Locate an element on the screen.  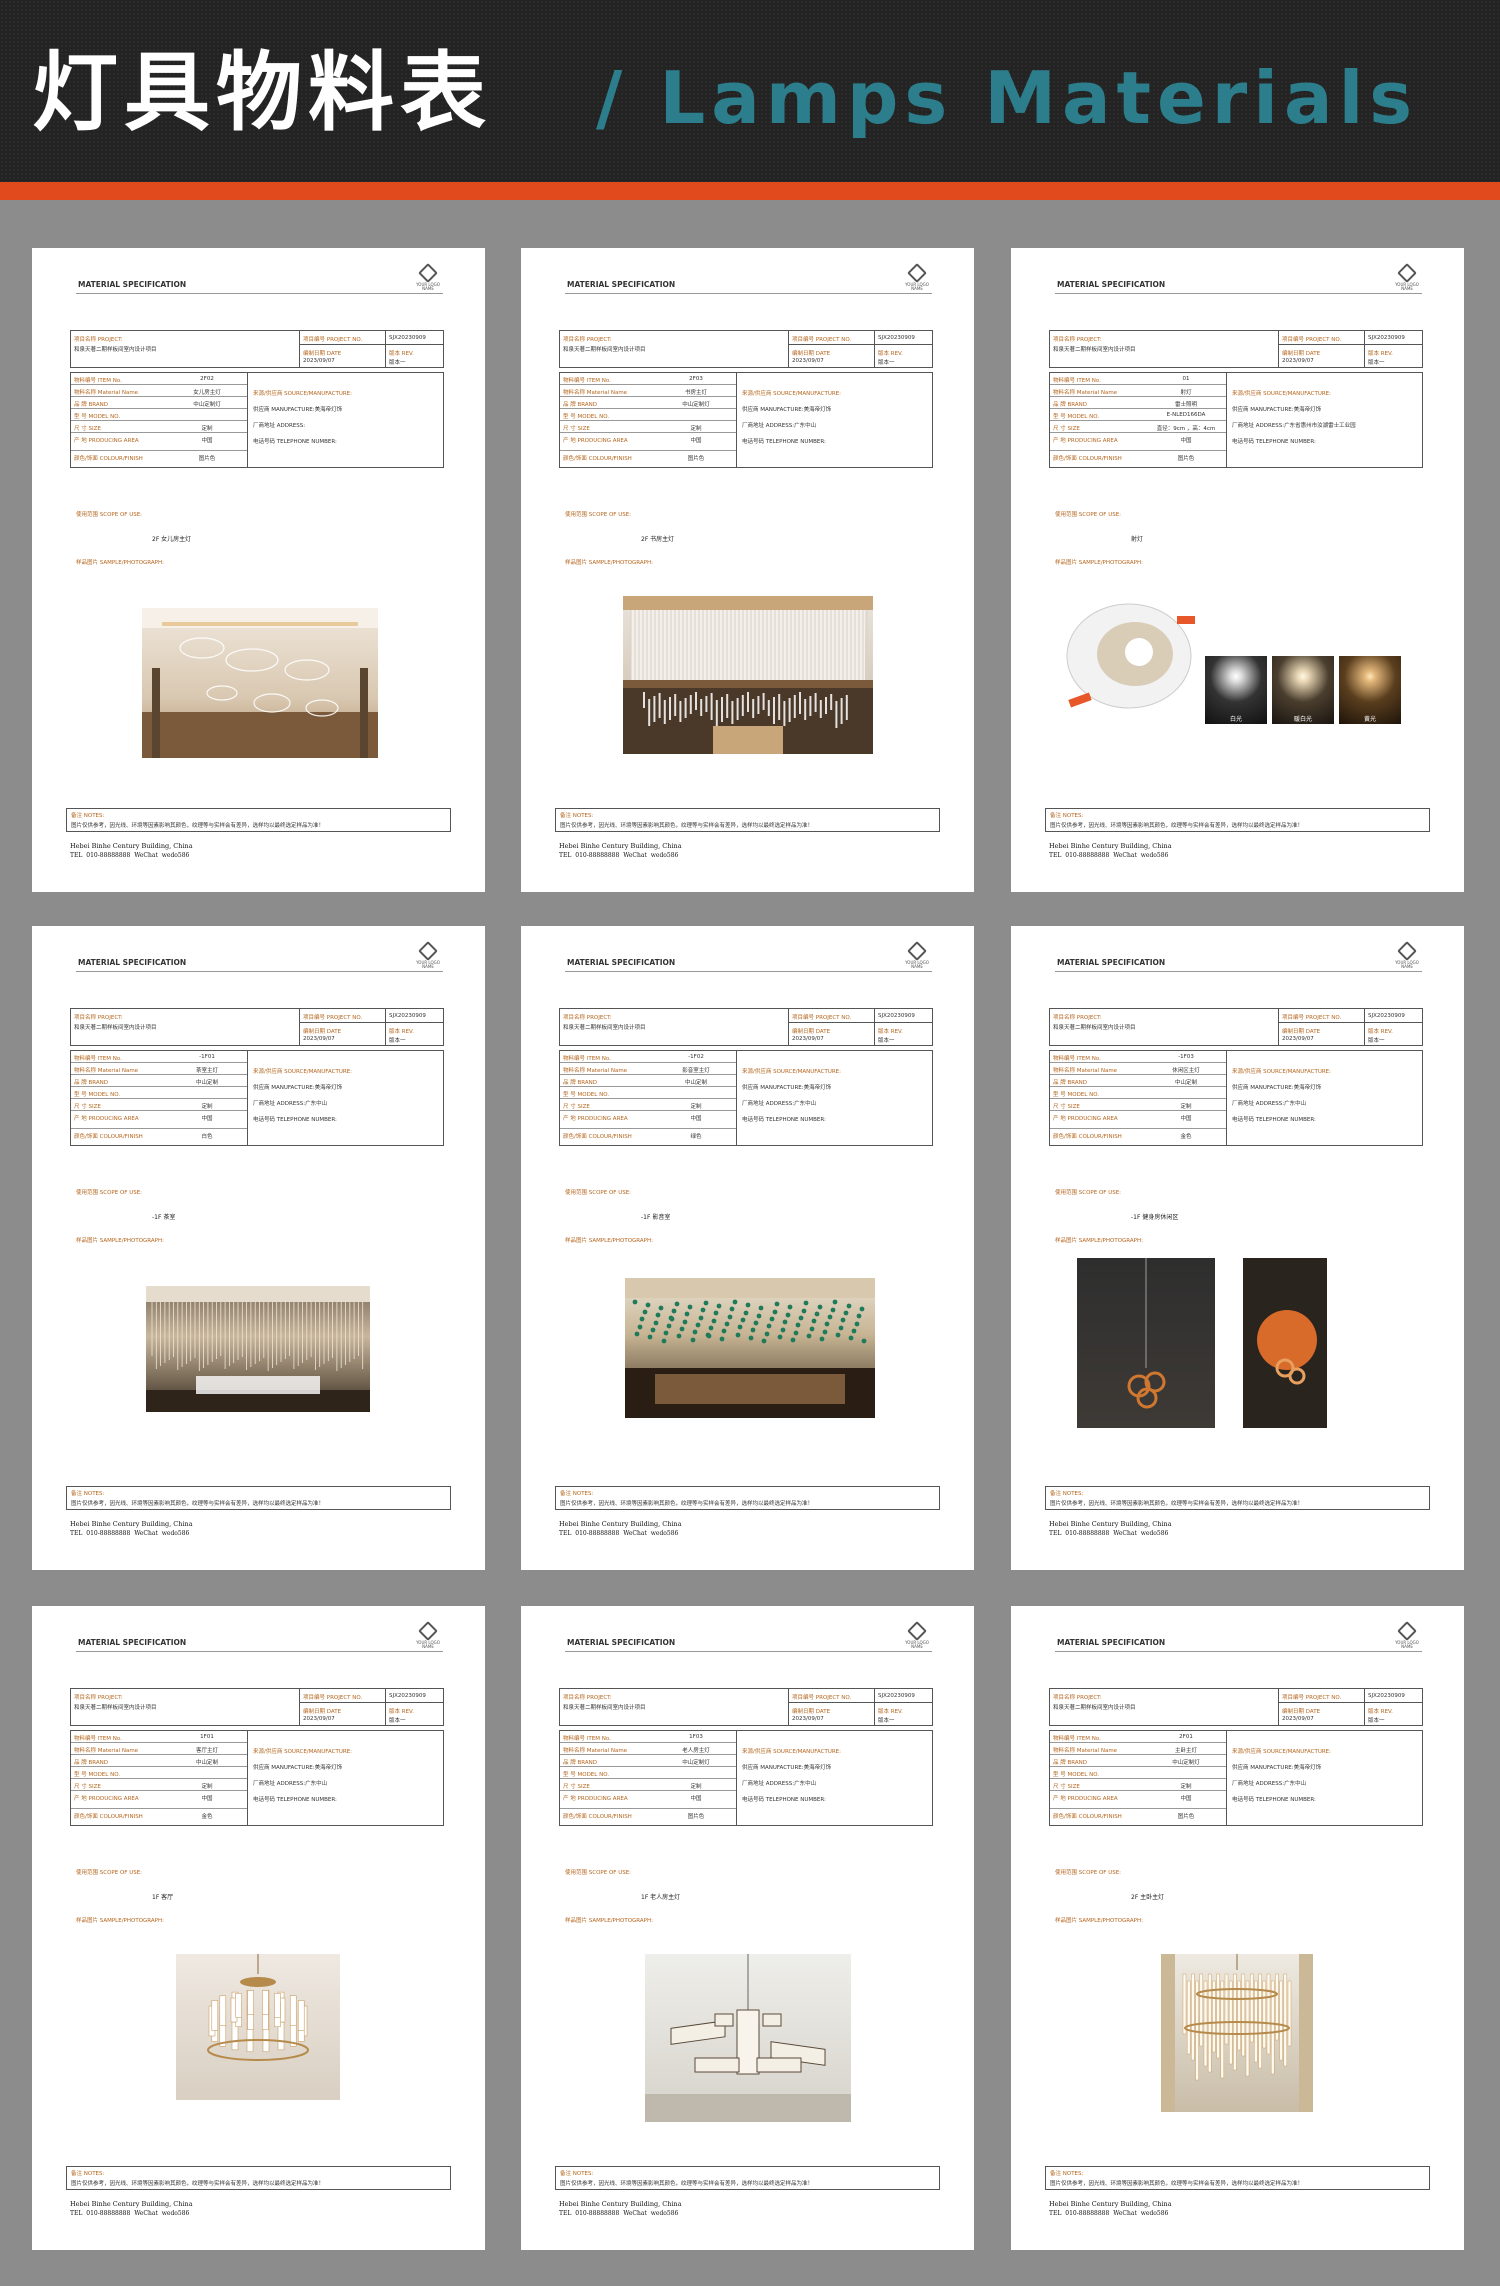
project-no-value: SJX20230909 is located at coordinates (896, 338).